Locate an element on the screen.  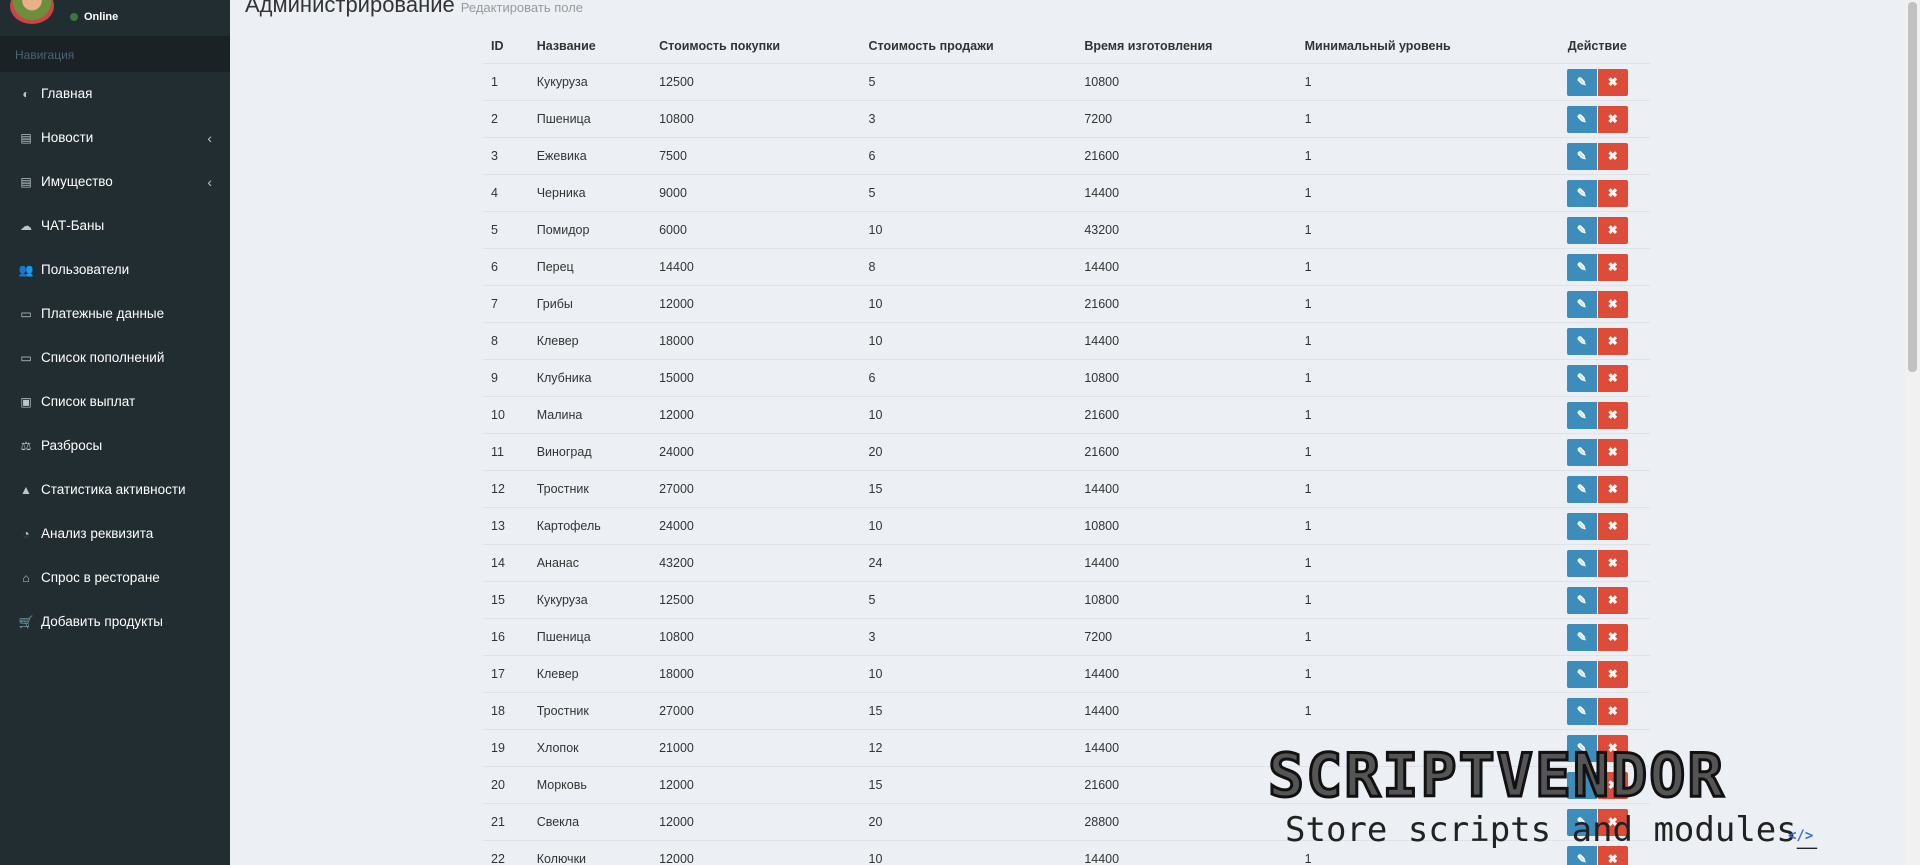
balance-scale-icon: ⚖ is located at coordinates (26, 446).